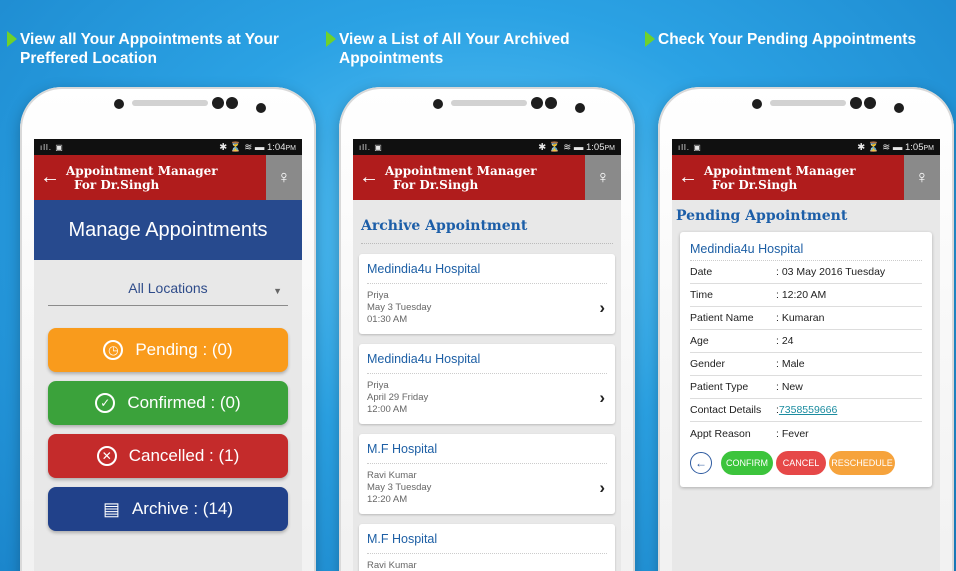 Image resolution: width=956 pixels, height=571 pixels. What do you see at coordinates (701, 463) in the screenshot?
I see `back-circle-icon: ←` at bounding box center [701, 463].